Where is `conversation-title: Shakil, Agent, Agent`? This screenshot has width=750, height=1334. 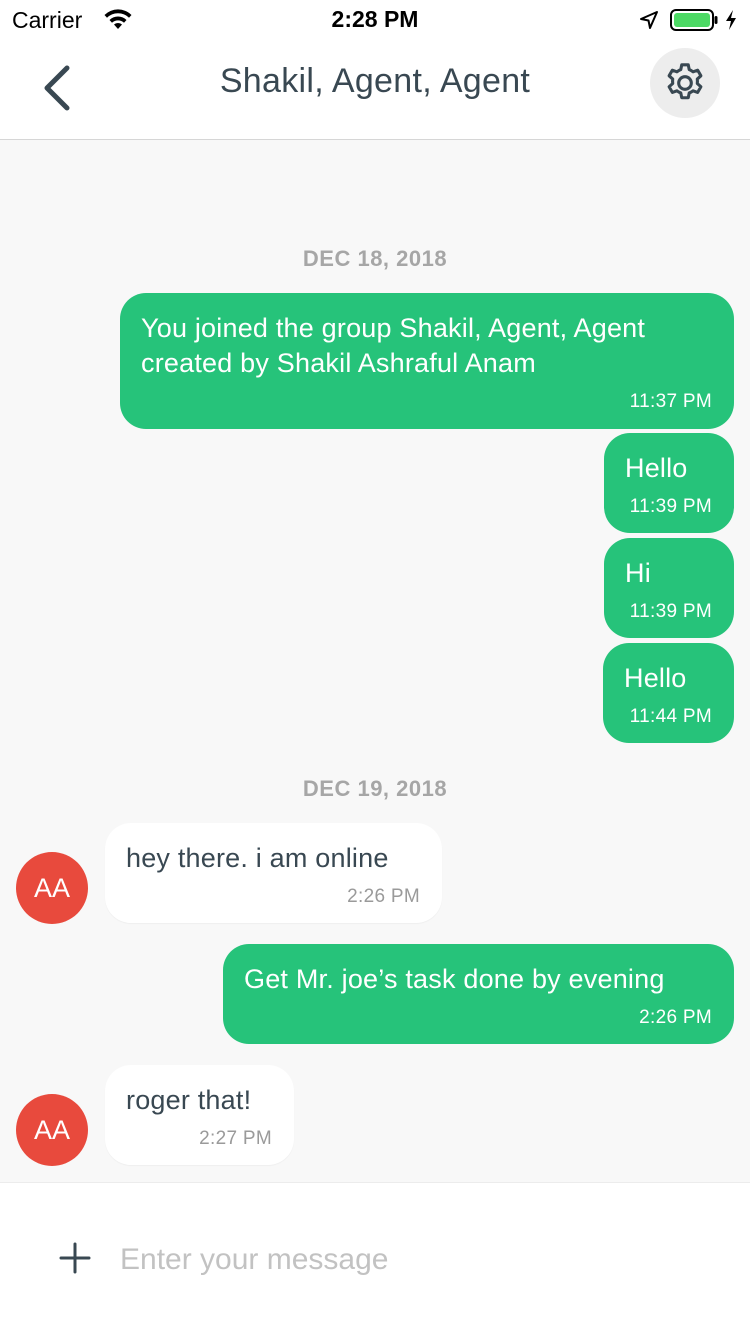
conversation-title: Shakil, Agent, Agent is located at coordinates (375, 81).